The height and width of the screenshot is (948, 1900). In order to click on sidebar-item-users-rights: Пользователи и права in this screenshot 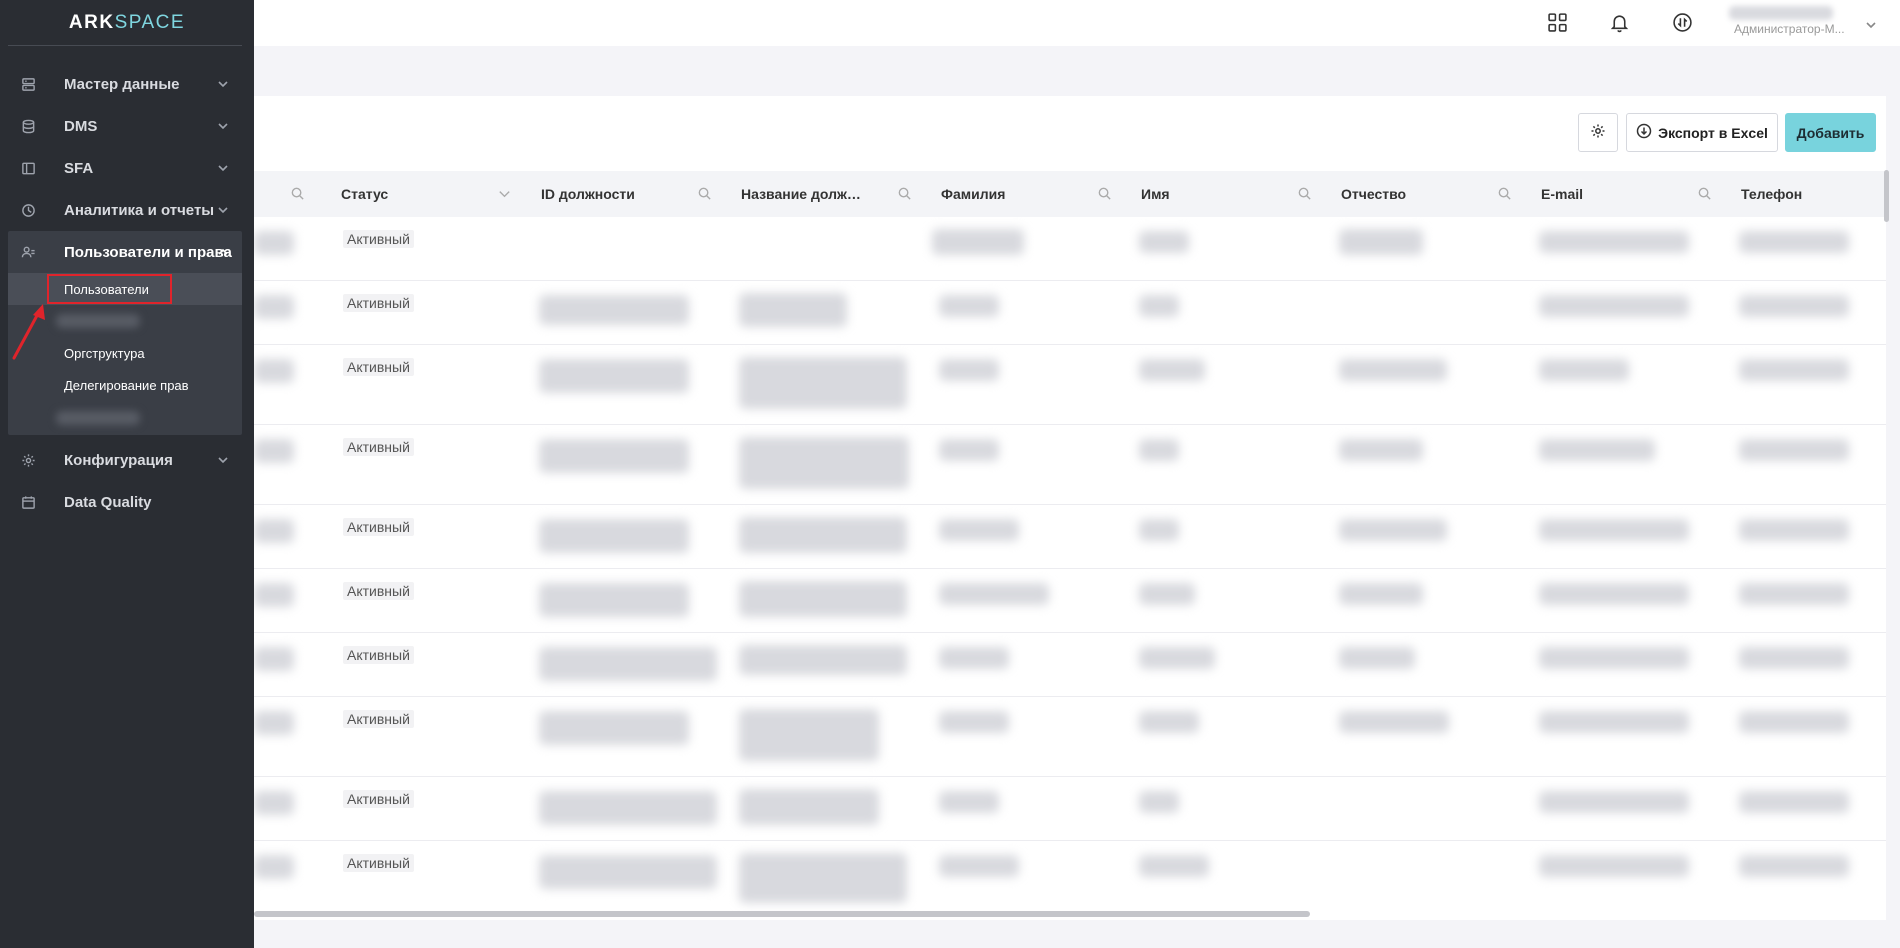, I will do `click(125, 252)`.